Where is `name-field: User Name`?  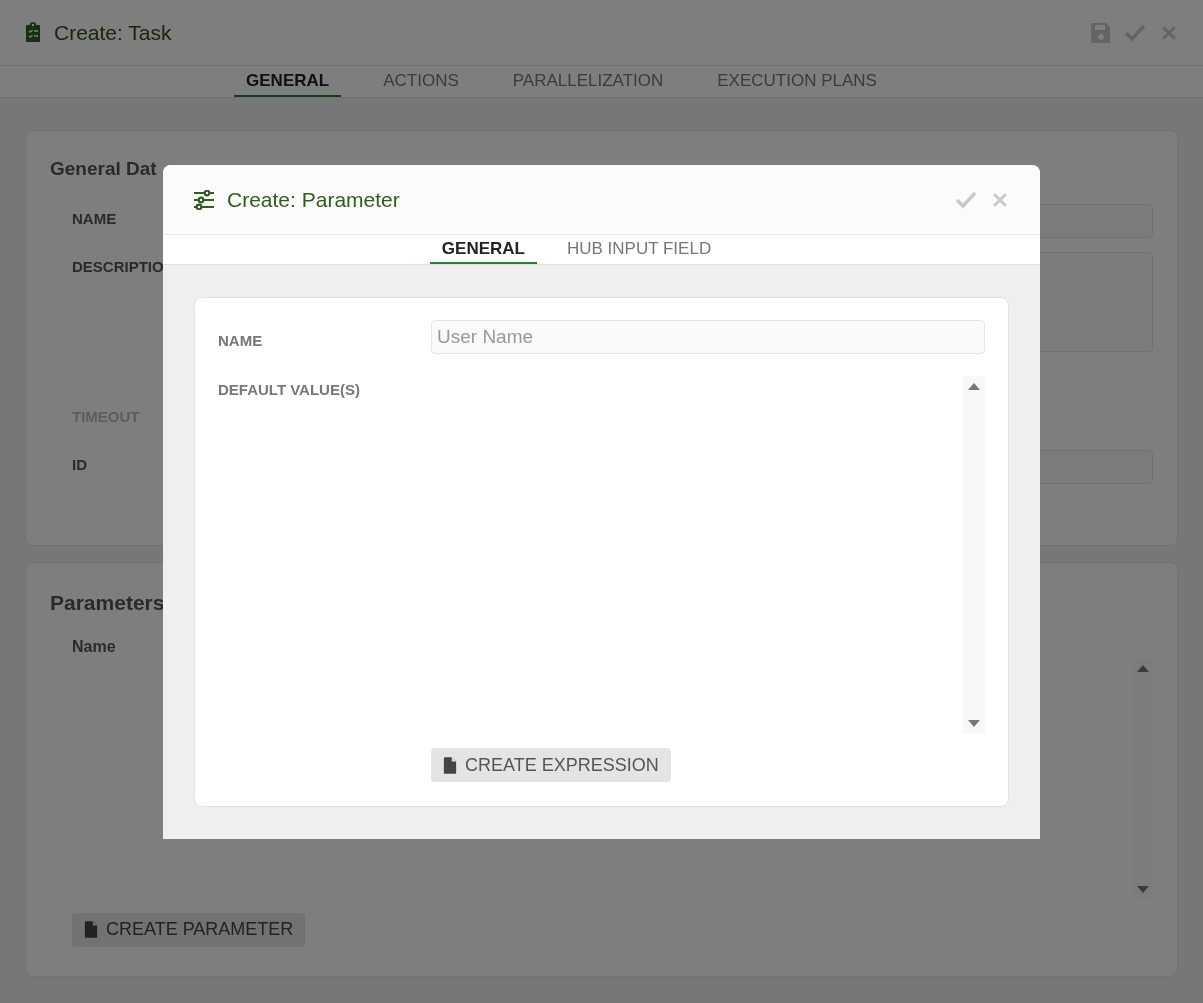
name-field: User Name is located at coordinates (708, 337).